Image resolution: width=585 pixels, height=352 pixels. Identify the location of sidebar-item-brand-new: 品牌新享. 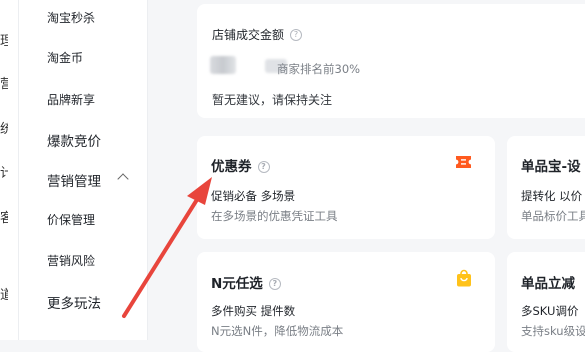
(71, 99).